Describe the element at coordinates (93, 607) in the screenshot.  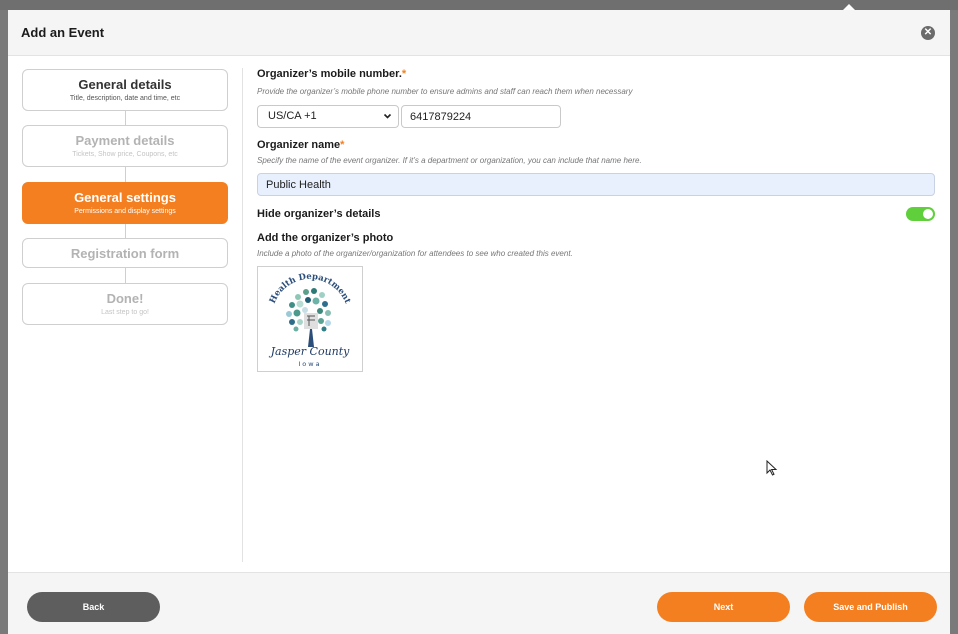
I see `back-button: Back` at that location.